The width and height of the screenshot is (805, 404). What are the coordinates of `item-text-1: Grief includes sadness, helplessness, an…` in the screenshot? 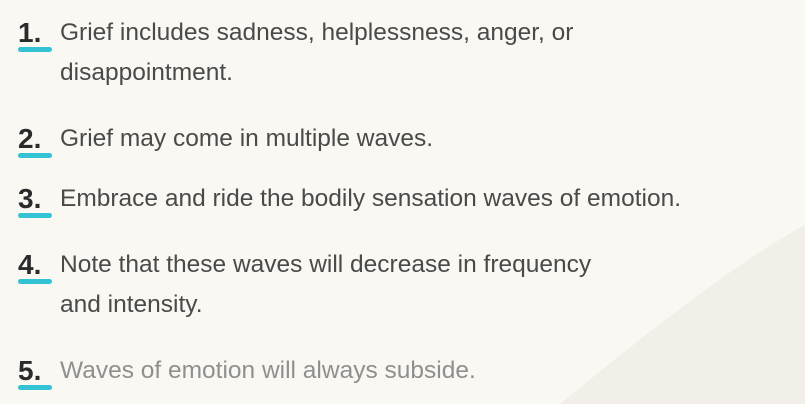 It's located at (317, 52).